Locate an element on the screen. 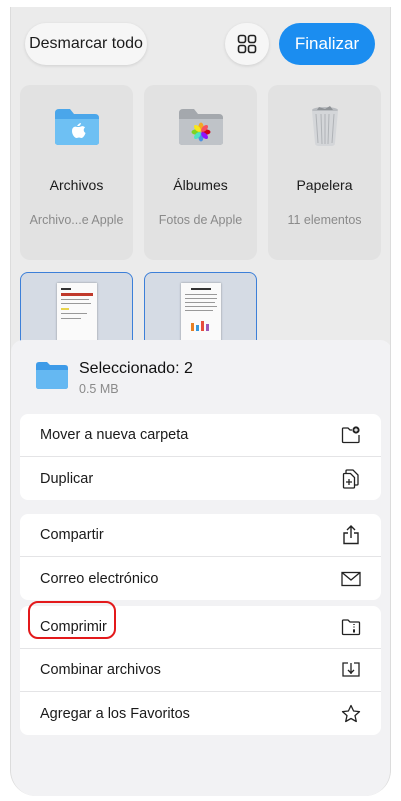 The height and width of the screenshot is (801, 401). trash-icon is located at coordinates (325, 126).